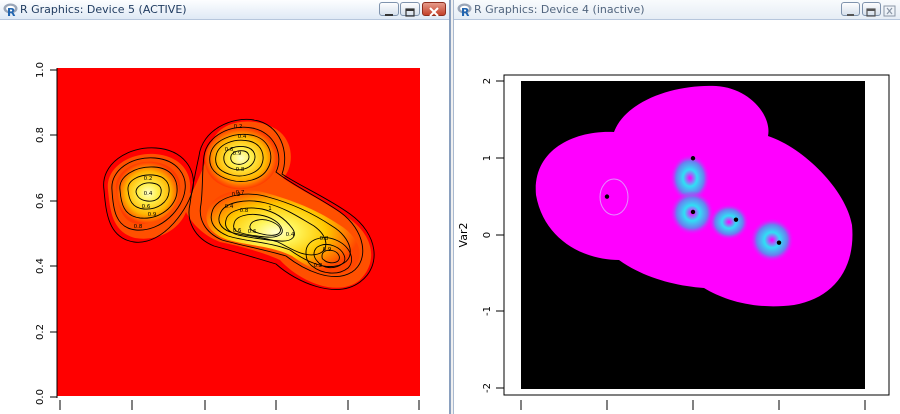 Image resolution: width=900 pixels, height=414 pixels. What do you see at coordinates (40, 397) in the screenshot?
I see `y-tick-label: 0.0` at bounding box center [40, 397].